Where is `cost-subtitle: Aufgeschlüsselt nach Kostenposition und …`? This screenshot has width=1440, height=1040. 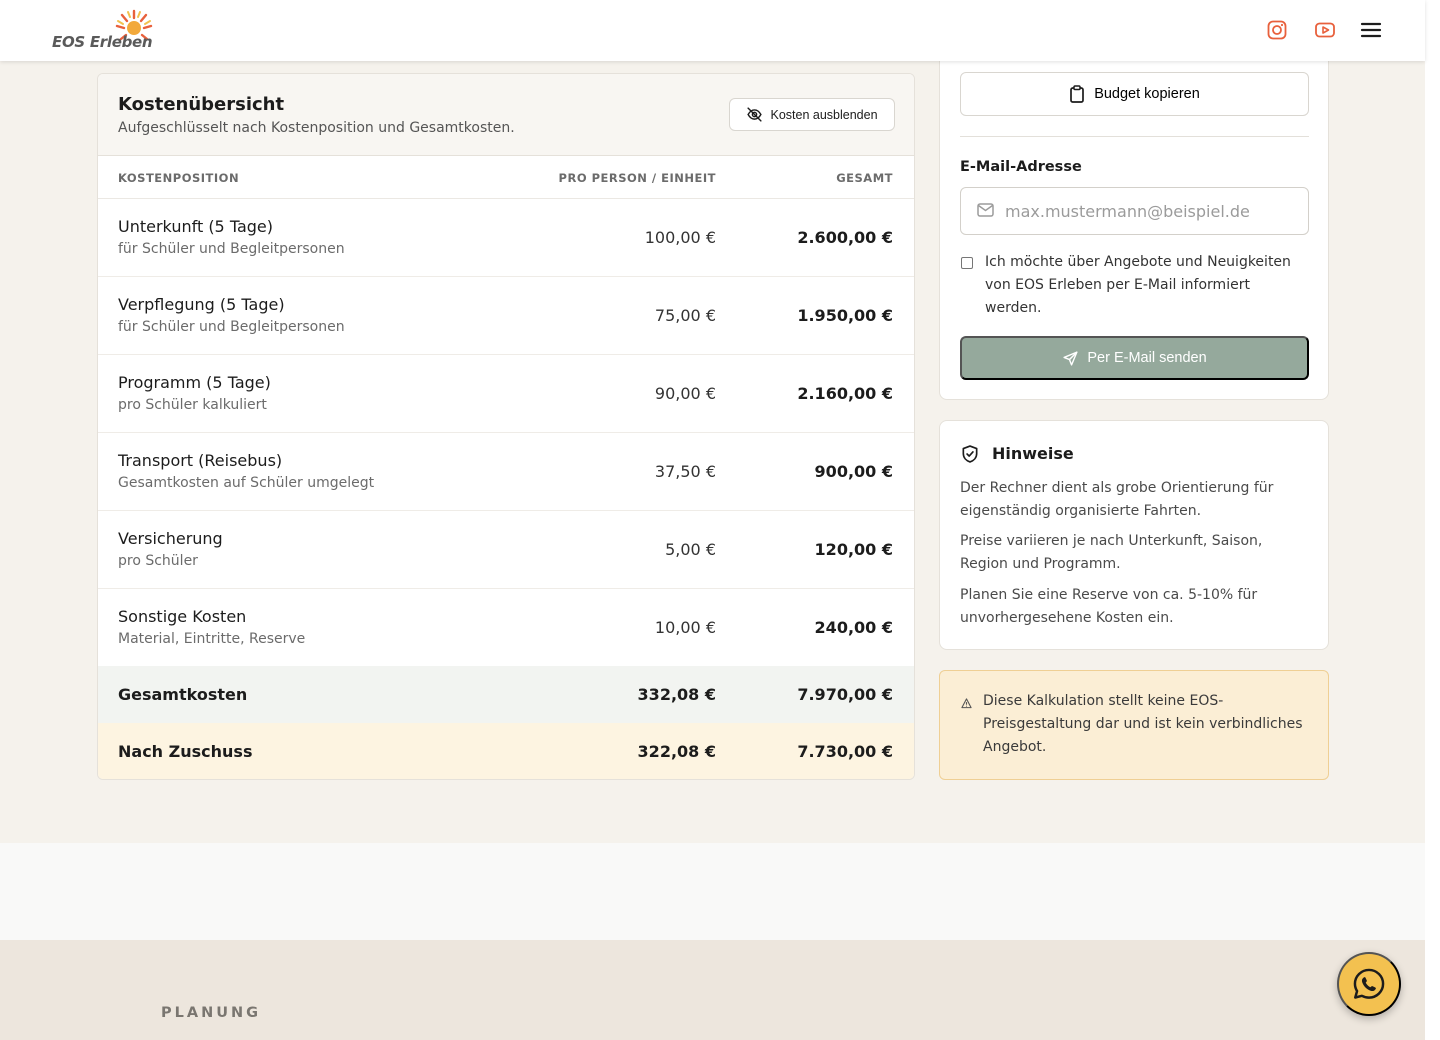 cost-subtitle: Aufgeschlüsselt nach Kostenposition und … is located at coordinates (316, 128).